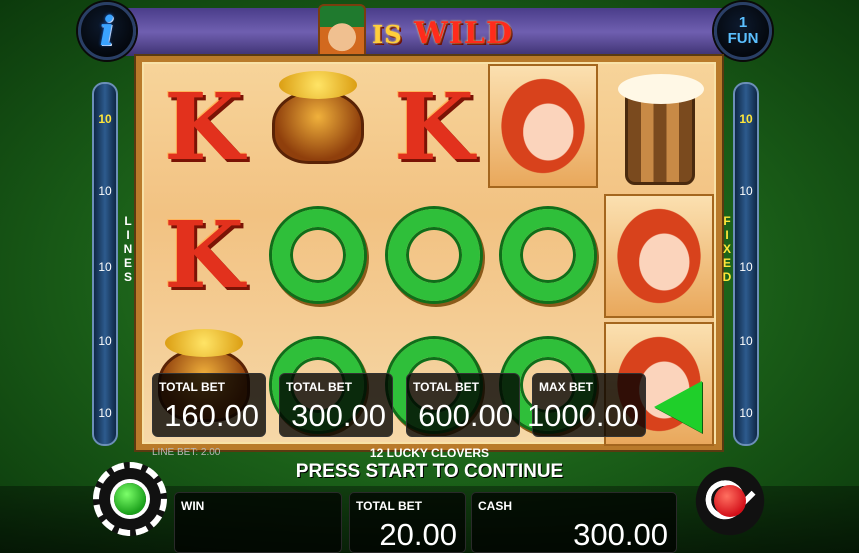  Describe the element at coordinates (193, 506) in the screenshot. I see `win-label: WIN` at that location.